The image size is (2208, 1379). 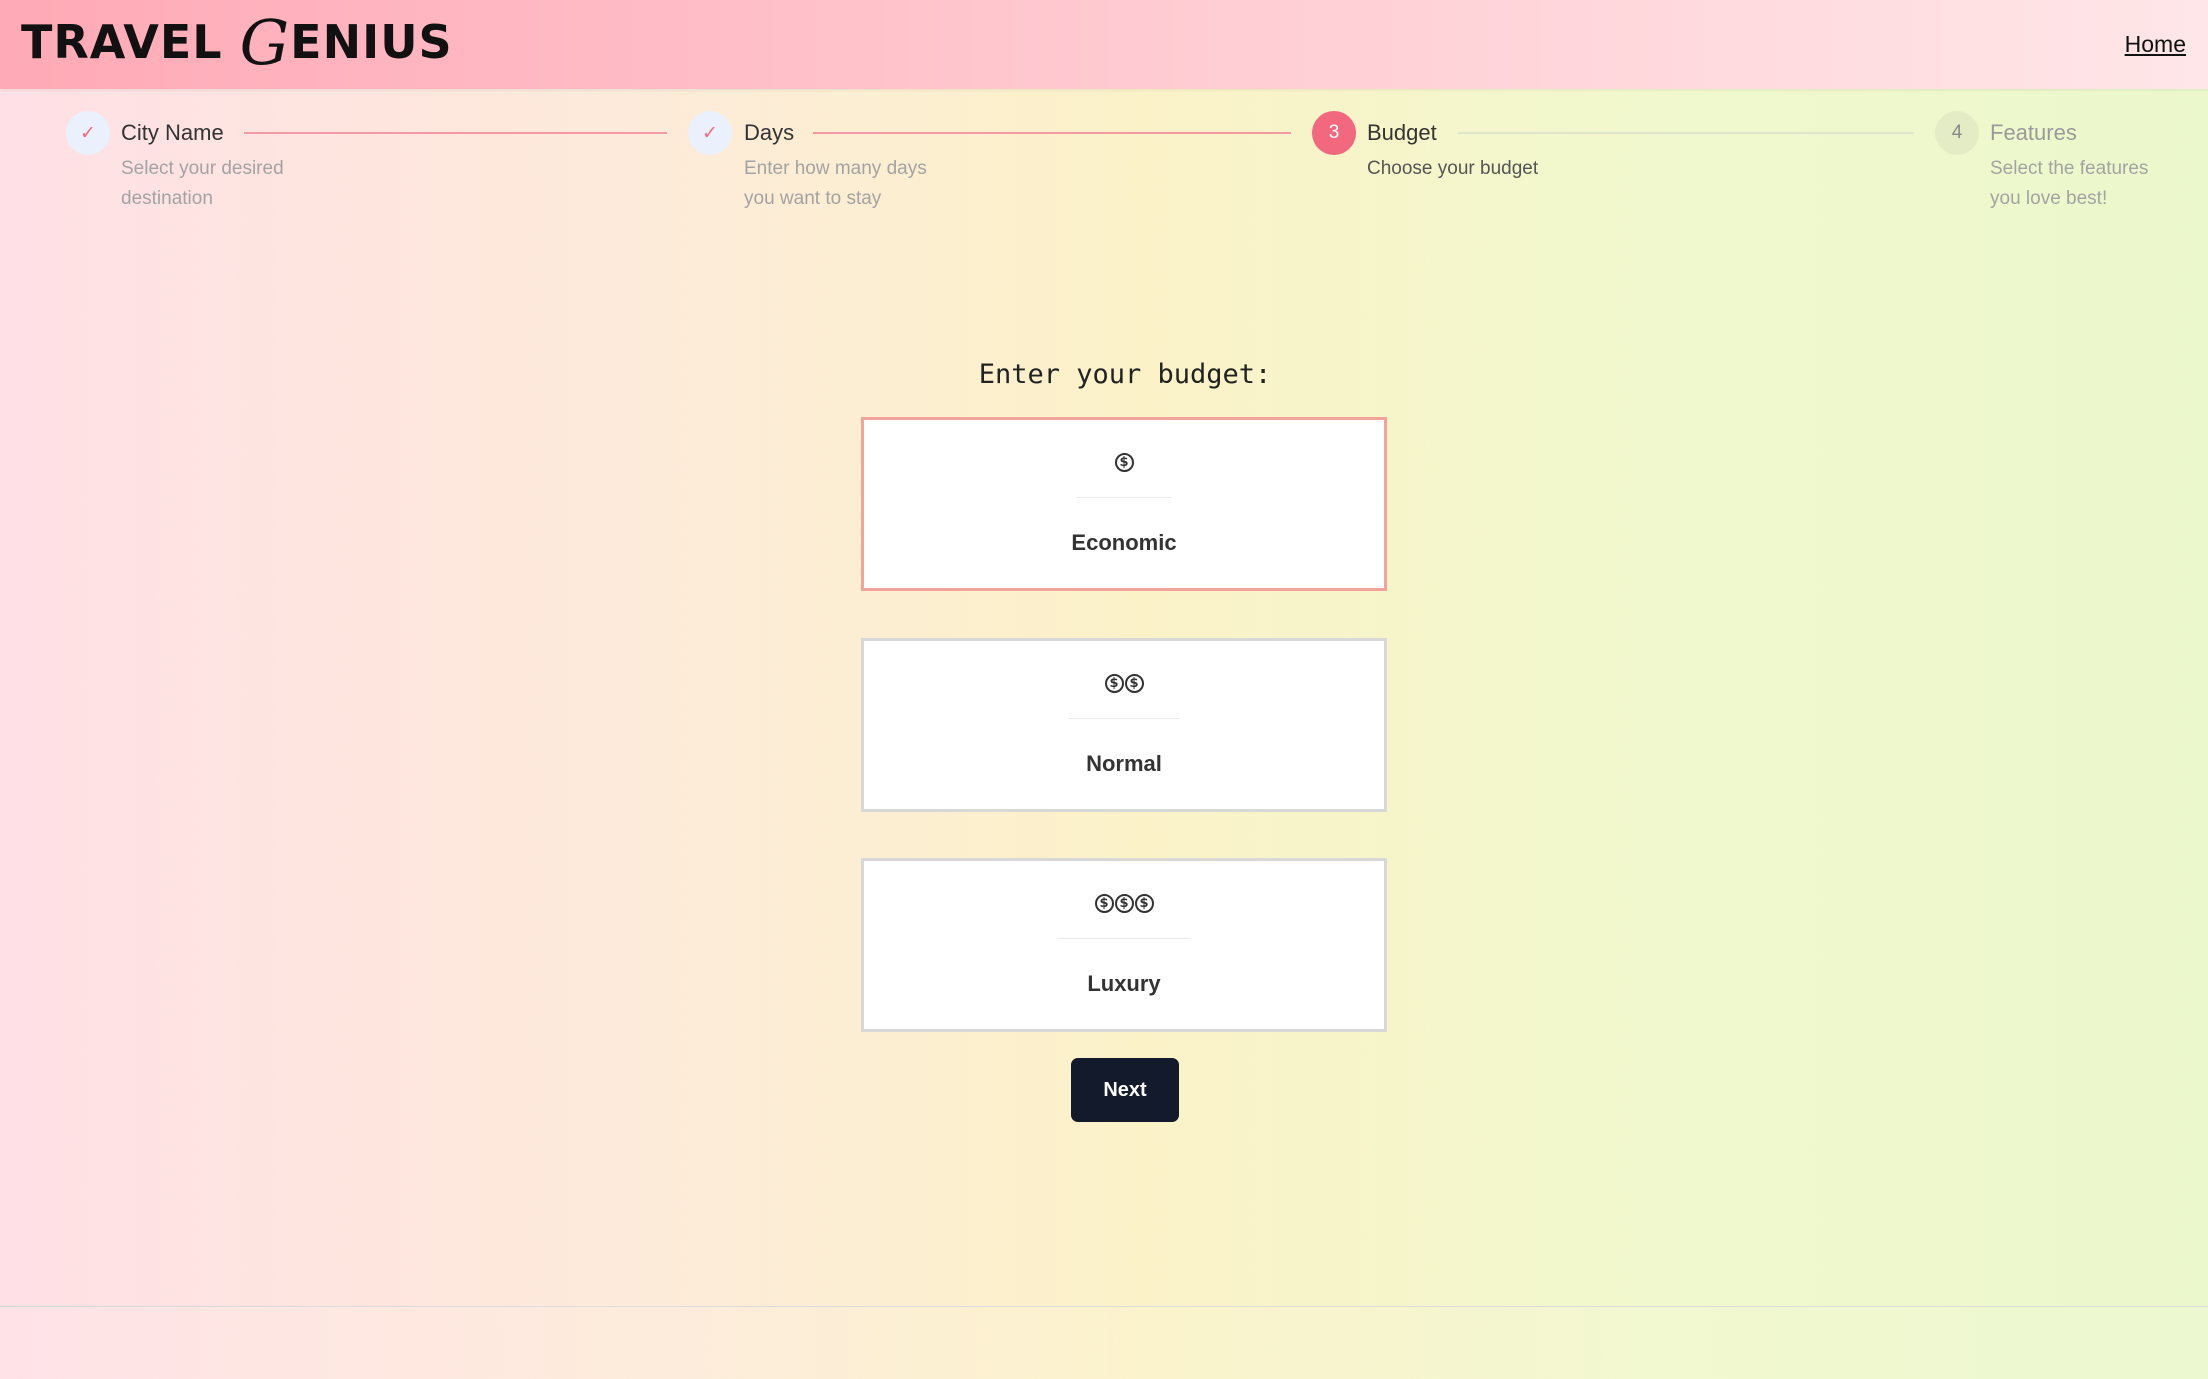 What do you see at coordinates (2069, 183) in the screenshot?
I see `step-4-description: Select the features you love best!` at bounding box center [2069, 183].